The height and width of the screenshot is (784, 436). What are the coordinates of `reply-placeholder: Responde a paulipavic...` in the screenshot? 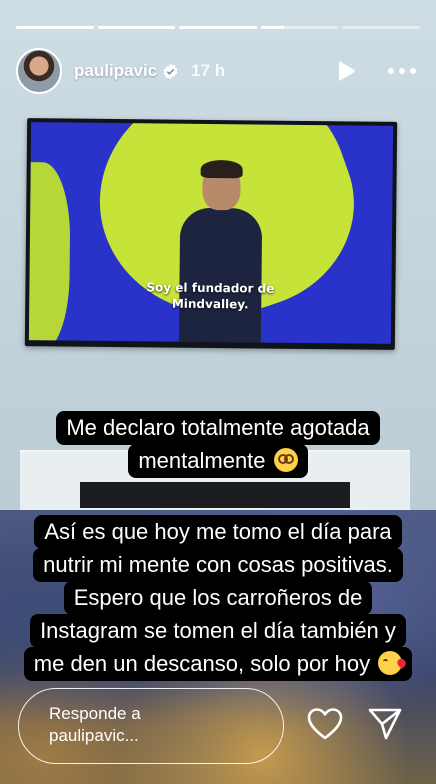 It's located at (95, 724).